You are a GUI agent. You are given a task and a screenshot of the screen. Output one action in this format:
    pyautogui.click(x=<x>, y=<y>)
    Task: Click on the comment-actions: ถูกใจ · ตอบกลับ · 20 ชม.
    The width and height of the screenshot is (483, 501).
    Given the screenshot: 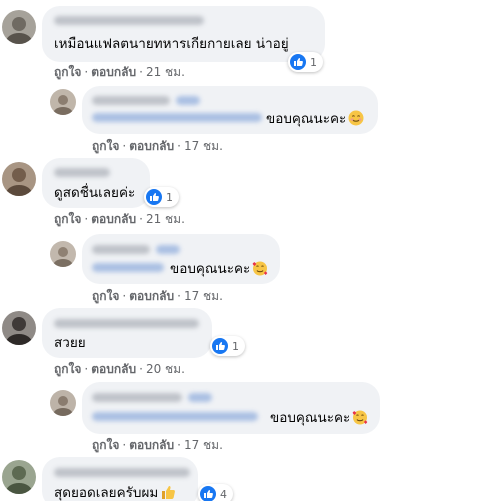 What is the action you would take?
    pyautogui.click(x=119, y=369)
    